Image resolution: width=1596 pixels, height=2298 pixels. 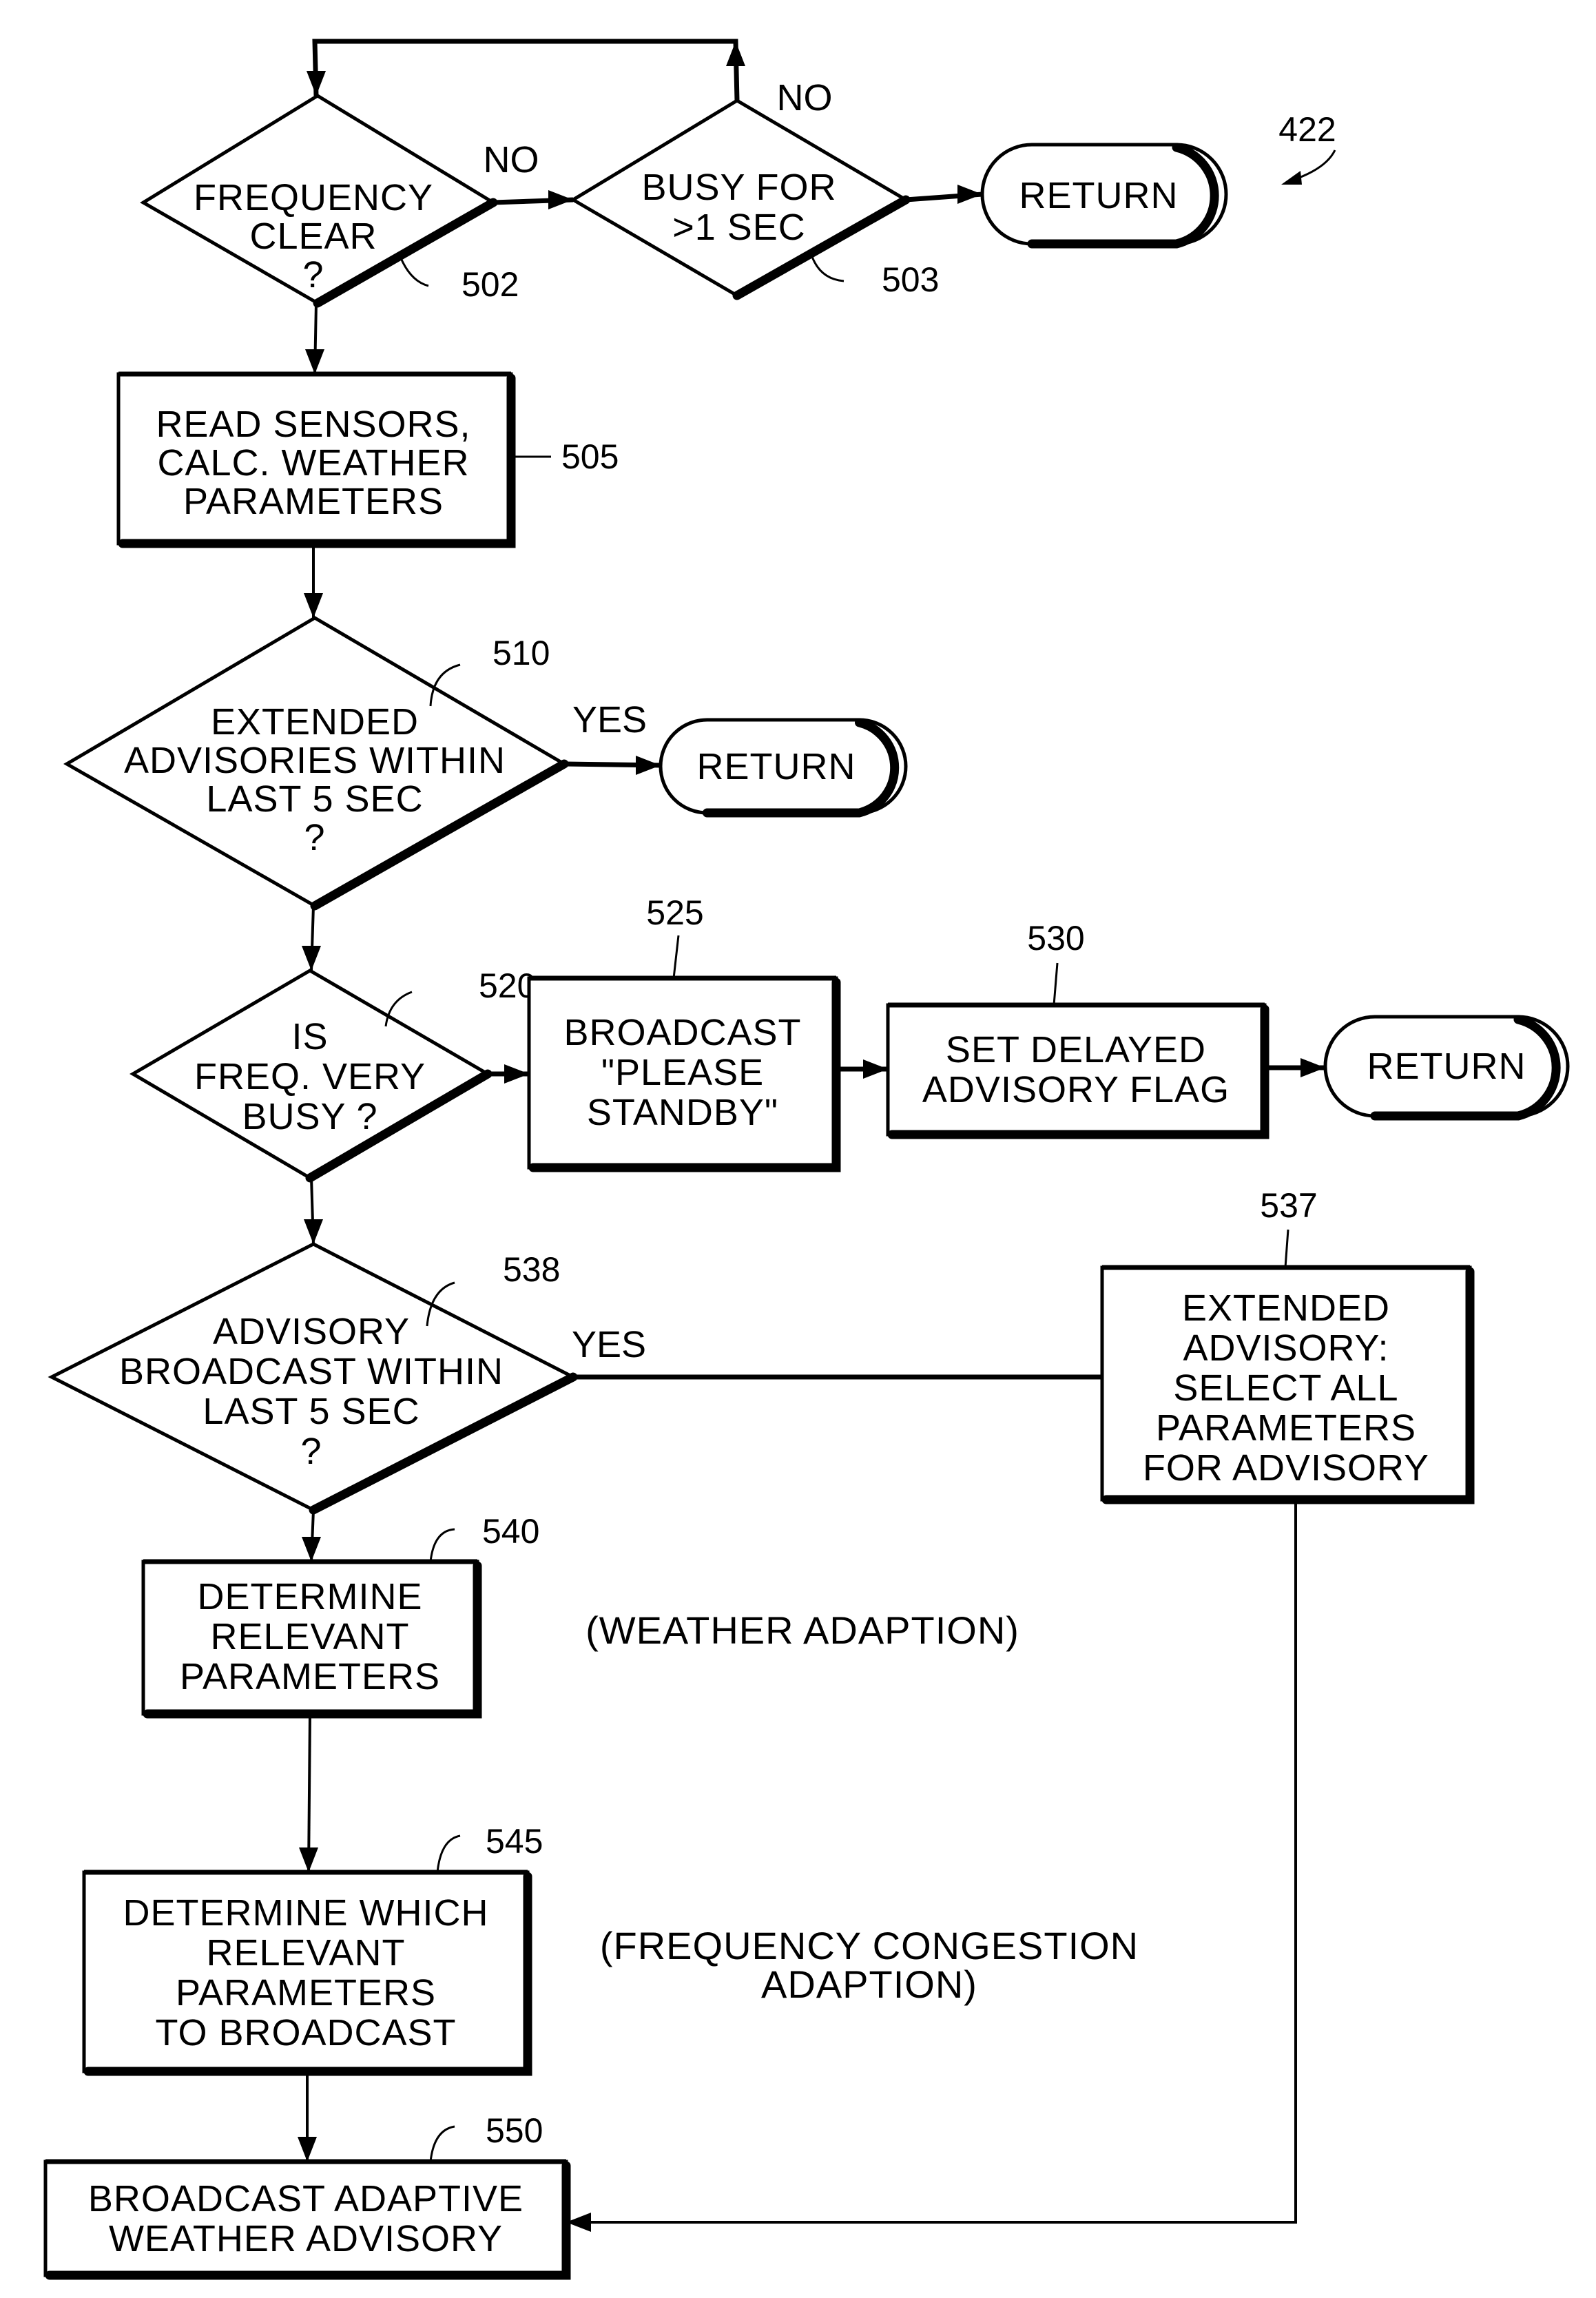 What do you see at coordinates (310, 1076) in the screenshot?
I see `node-label-line: FREQ. VERY` at bounding box center [310, 1076].